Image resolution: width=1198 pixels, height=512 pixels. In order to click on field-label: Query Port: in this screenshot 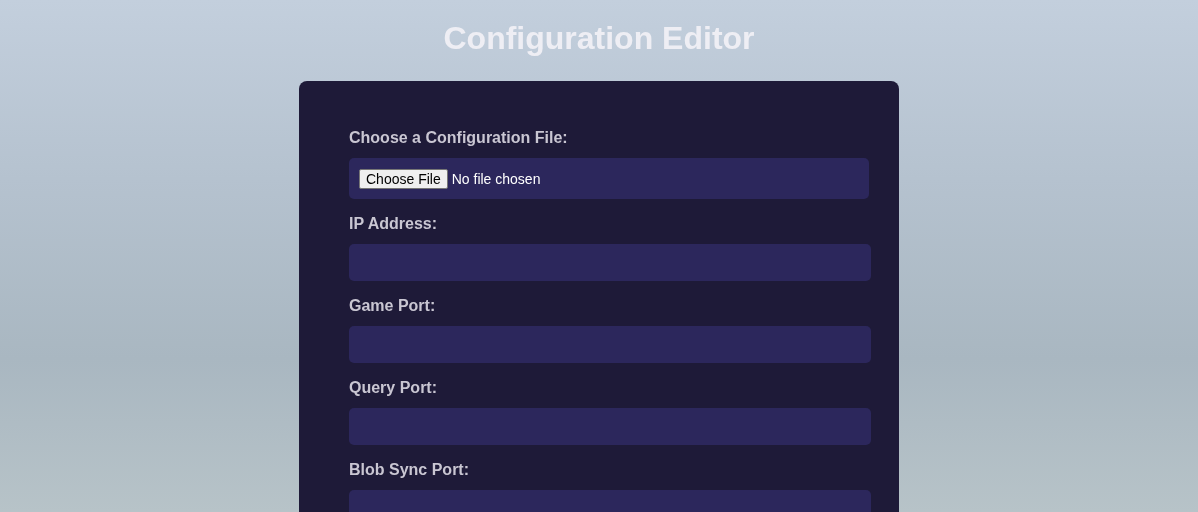, I will do `click(393, 388)`.